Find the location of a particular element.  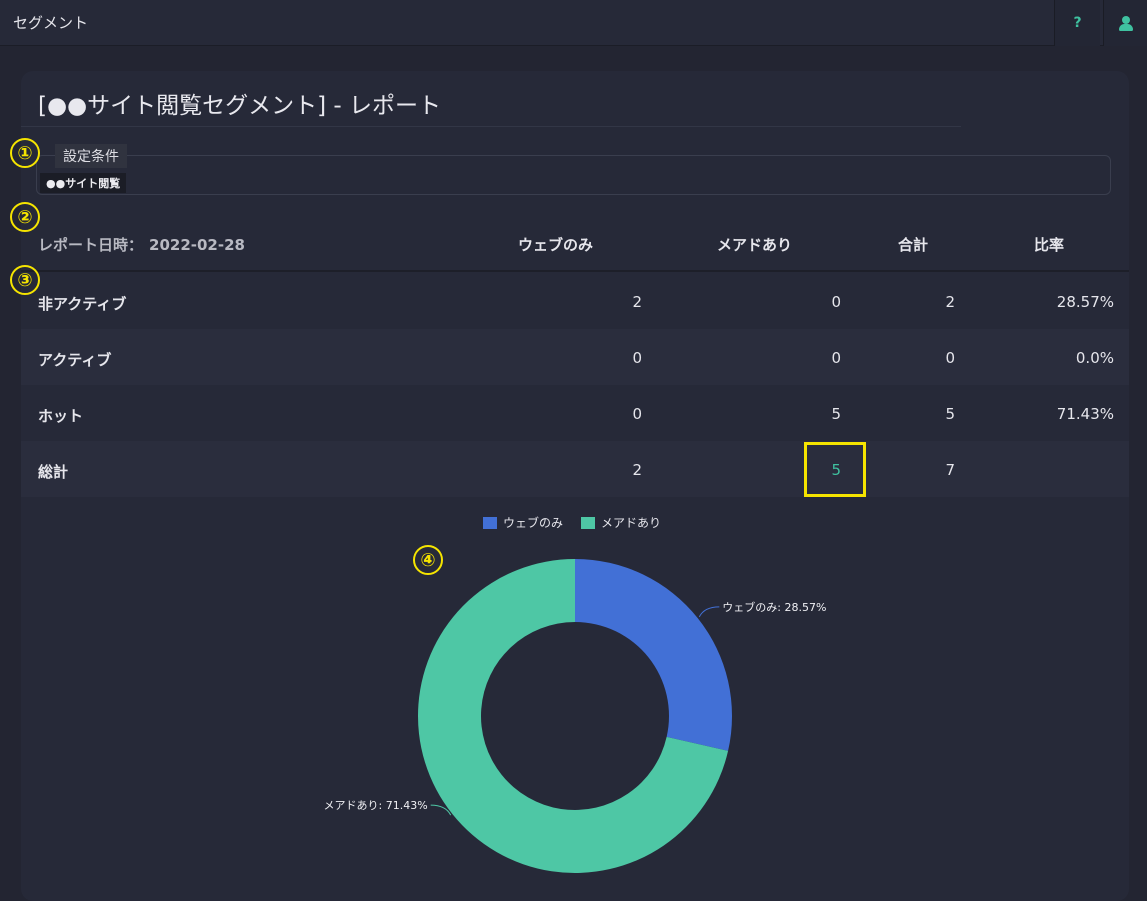

app-title: セグメント is located at coordinates (51, 23).